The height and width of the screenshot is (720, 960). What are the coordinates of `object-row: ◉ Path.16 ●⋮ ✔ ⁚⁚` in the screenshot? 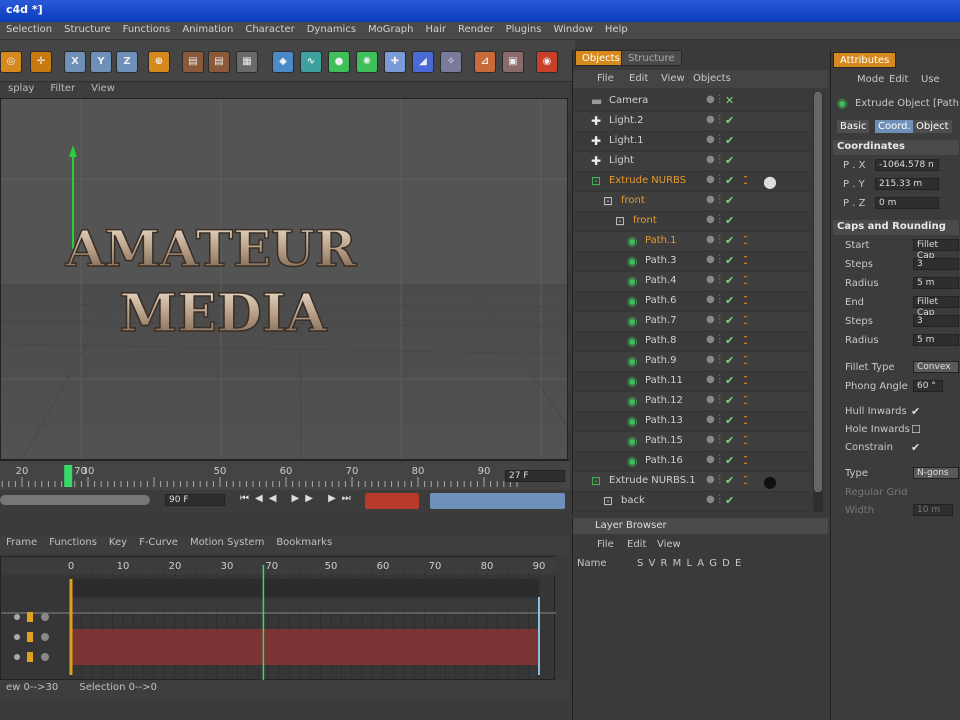 It's located at (692, 462).